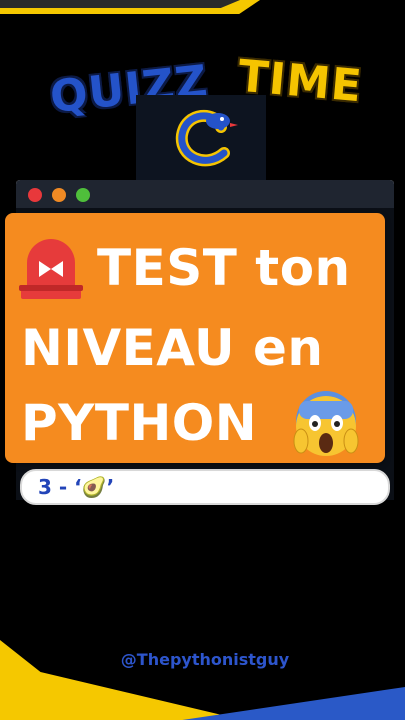  What do you see at coordinates (172, 348) in the screenshot?
I see `banner-line-2: NIVEAU en` at bounding box center [172, 348].